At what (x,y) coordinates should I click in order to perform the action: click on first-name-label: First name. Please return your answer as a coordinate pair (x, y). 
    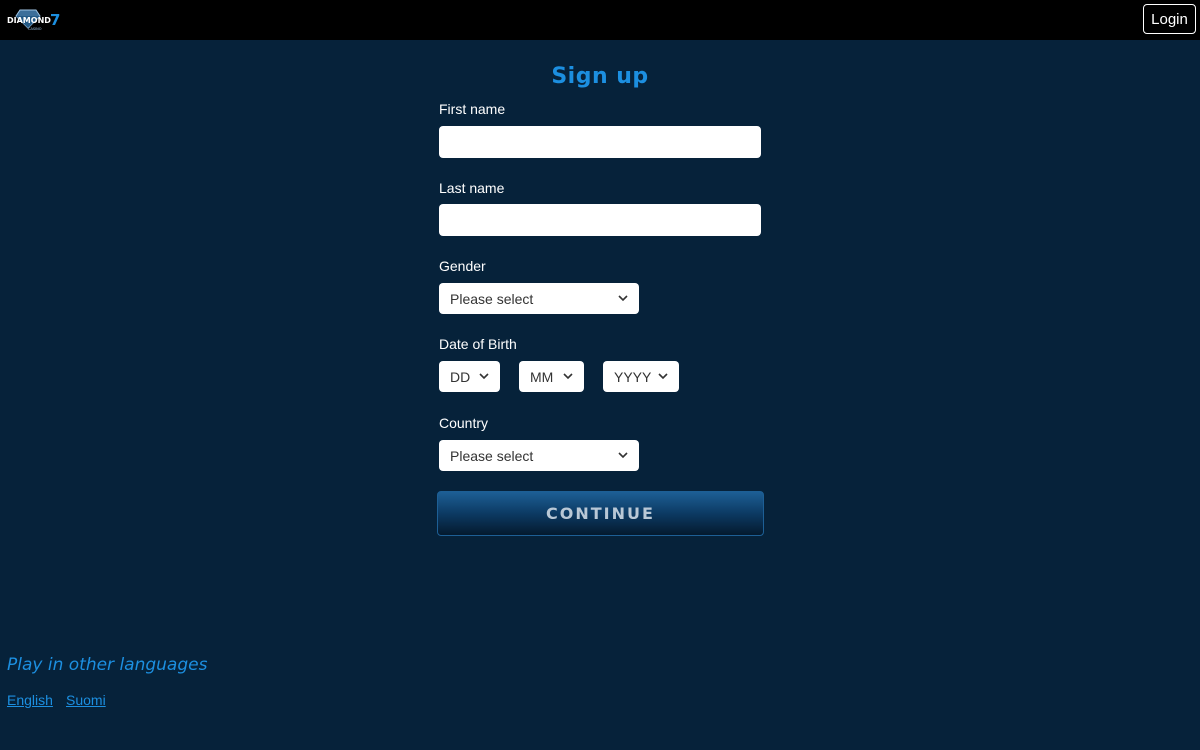
    Looking at the image, I should click on (472, 109).